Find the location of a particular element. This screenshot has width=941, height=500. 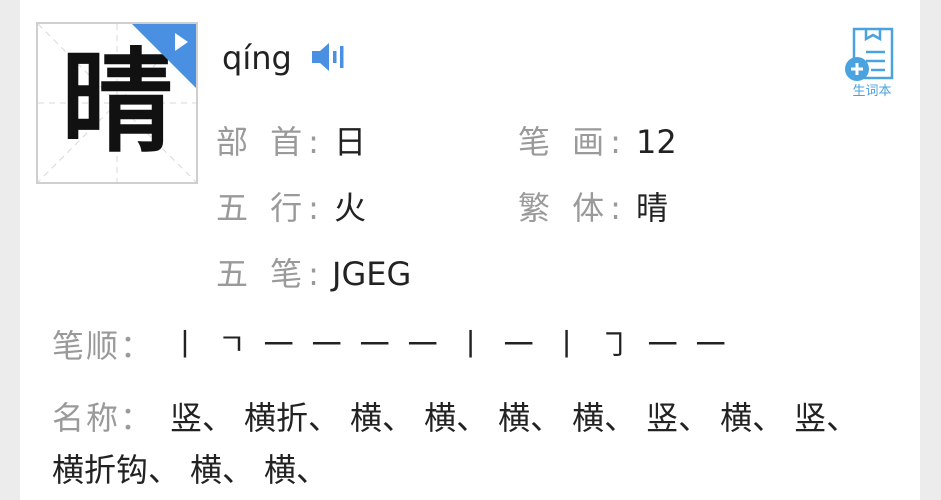

wubi-label: 五 笔: is located at coordinates (270, 274).